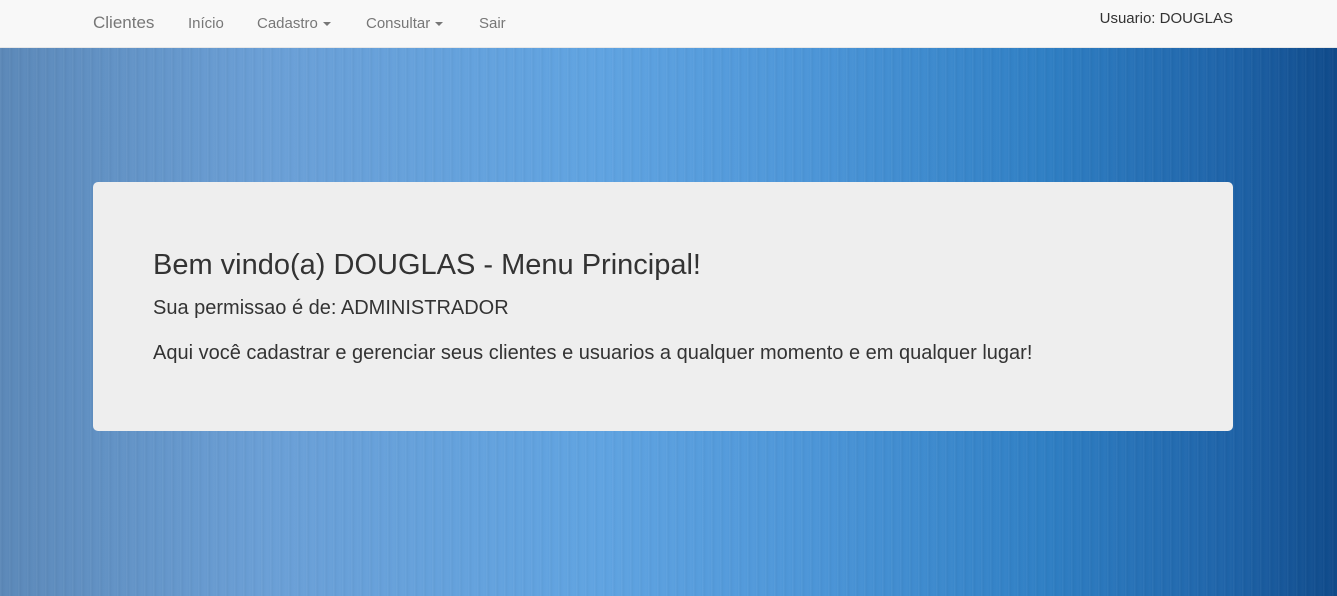 Image resolution: width=1337 pixels, height=596 pixels. Describe the element at coordinates (427, 265) in the screenshot. I see `page-title: Bem vindo(a) DOUGLAS - Menu Principal!` at that location.